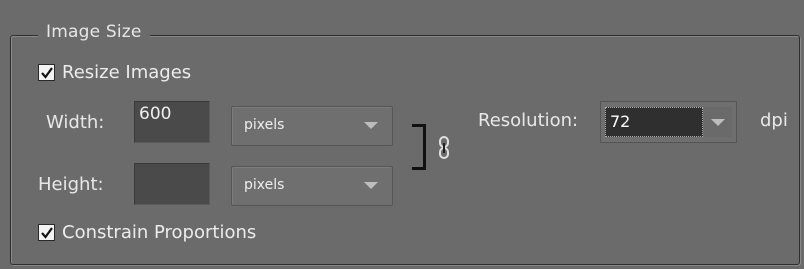 This screenshot has width=804, height=269. What do you see at coordinates (774, 120) in the screenshot?
I see `resolution-unit-label: dpi` at bounding box center [774, 120].